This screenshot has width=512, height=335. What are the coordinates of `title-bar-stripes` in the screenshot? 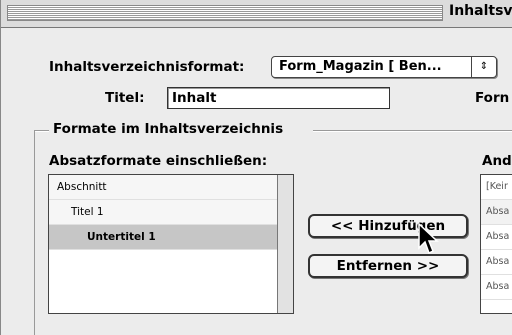 It's located at (225, 13).